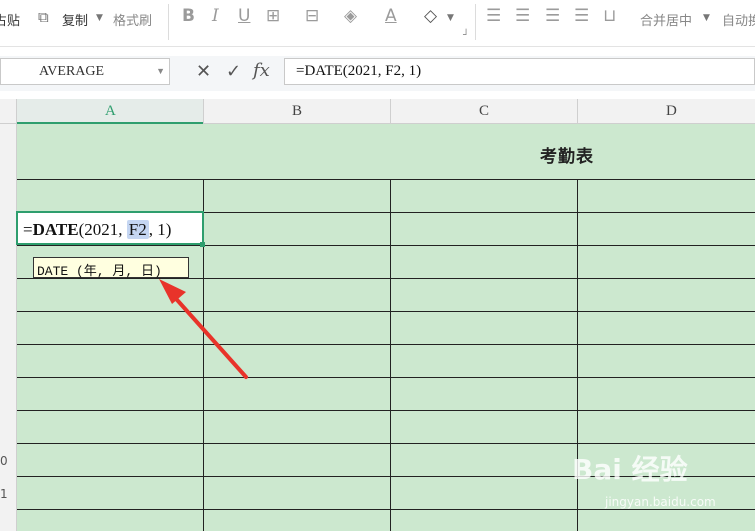 The height and width of the screenshot is (531, 755). I want to click on paste-button: 占贴, so click(10, 19).